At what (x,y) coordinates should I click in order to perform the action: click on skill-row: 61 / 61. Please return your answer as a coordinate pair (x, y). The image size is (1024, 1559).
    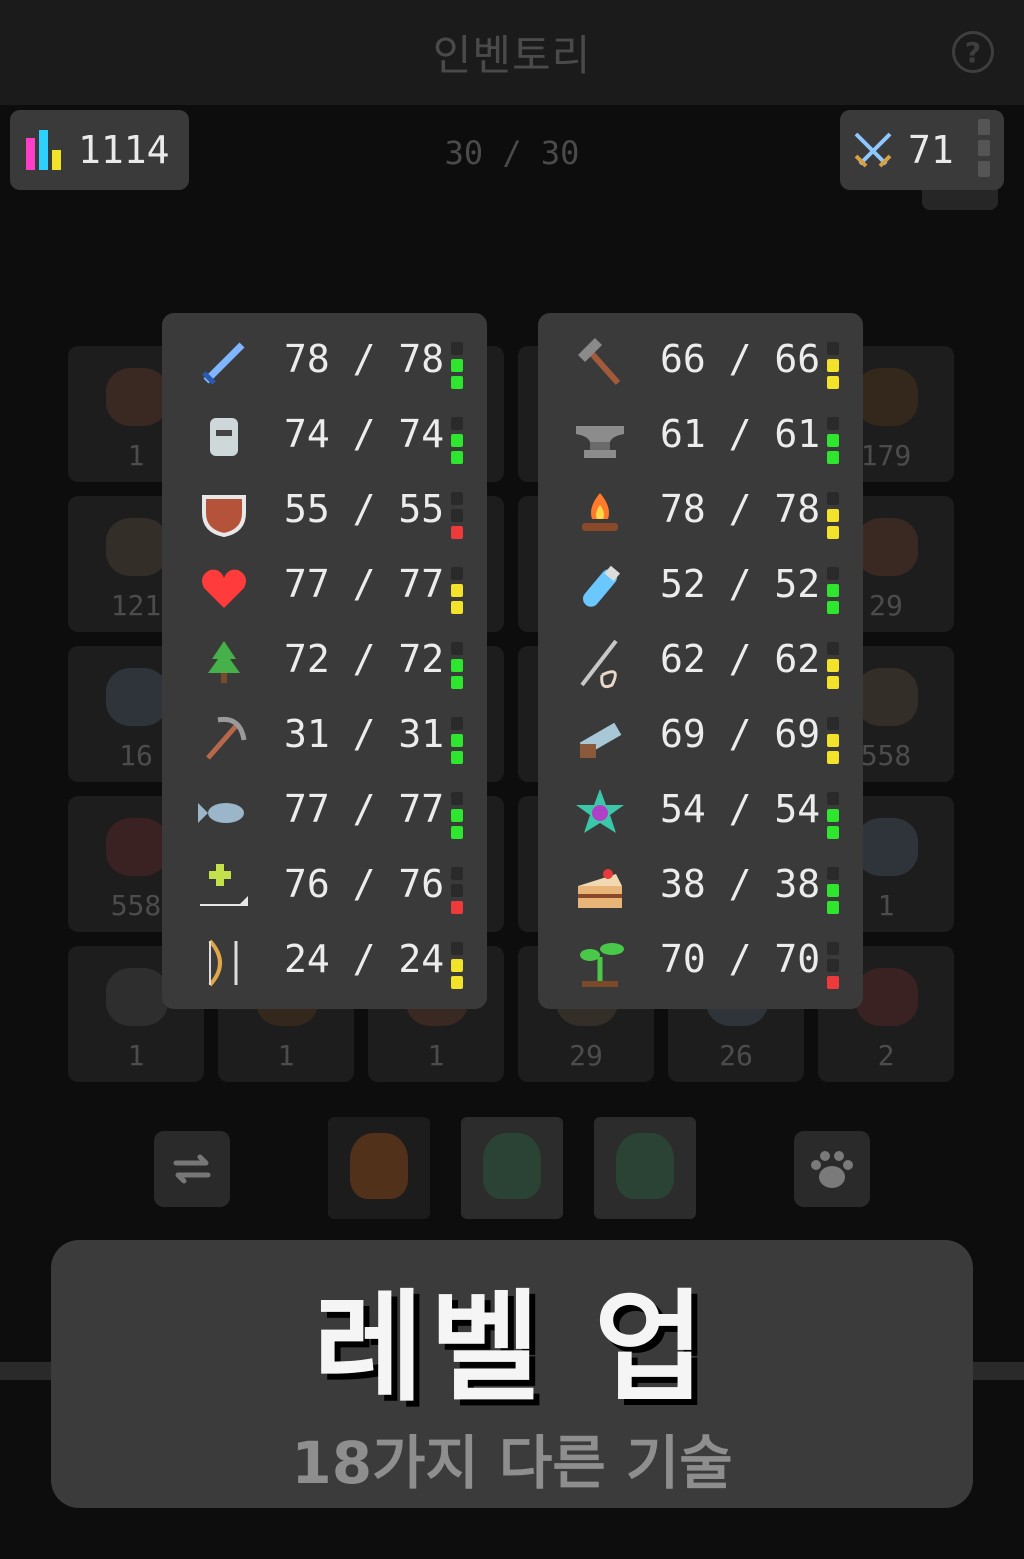
    Looking at the image, I should click on (700, 437).